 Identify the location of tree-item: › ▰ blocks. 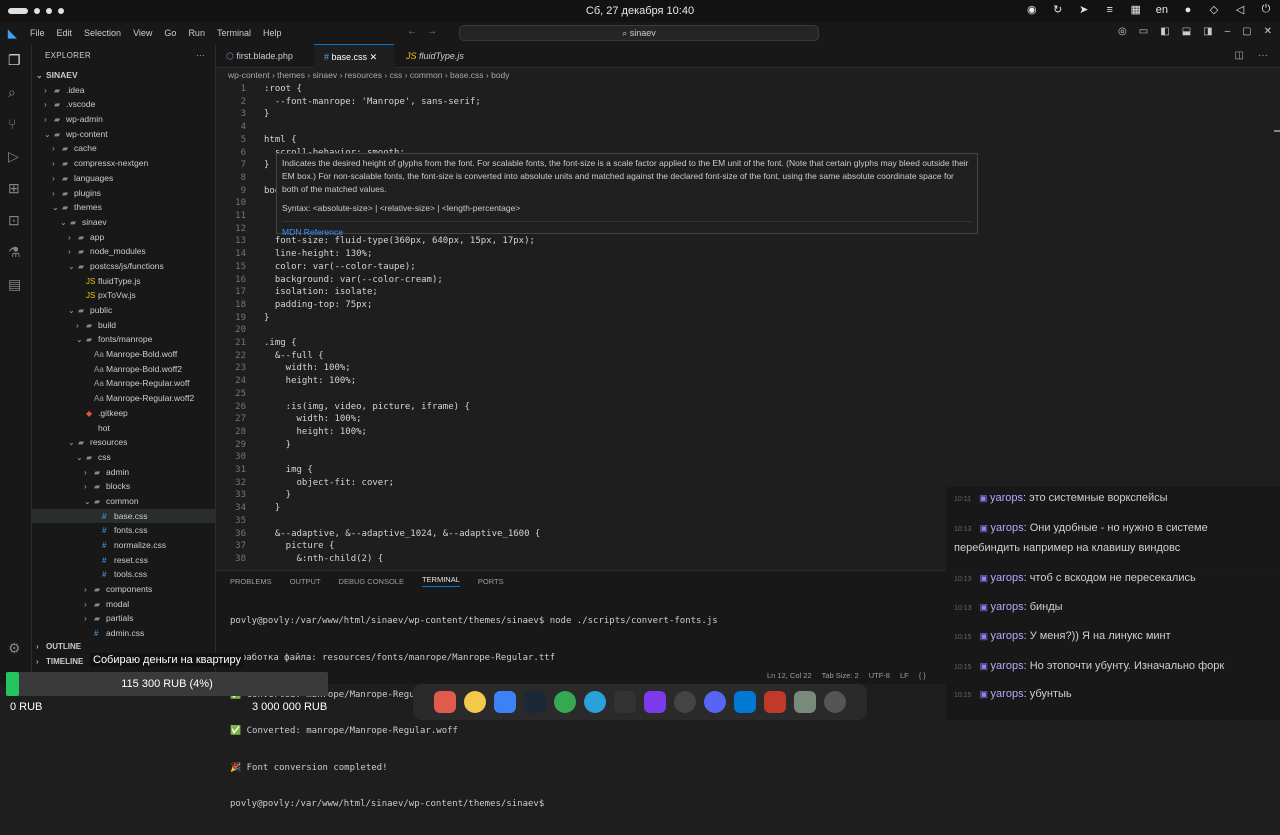
(124, 486).